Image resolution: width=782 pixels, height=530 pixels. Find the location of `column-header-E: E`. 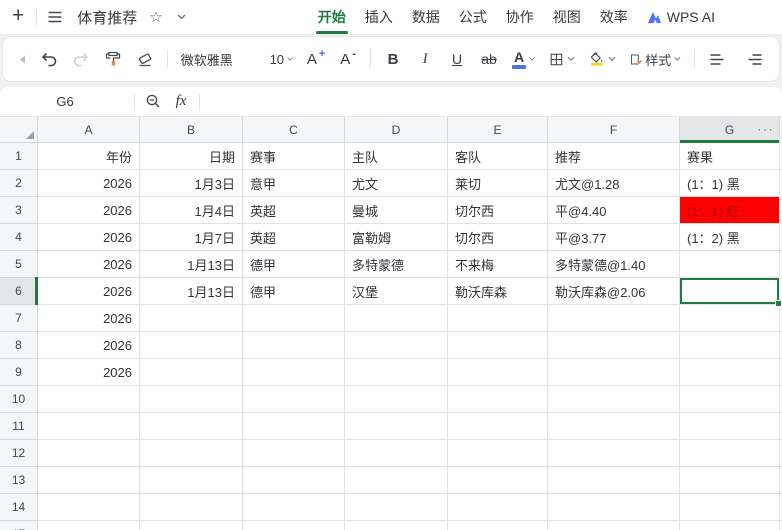

column-header-E: E is located at coordinates (498, 130).